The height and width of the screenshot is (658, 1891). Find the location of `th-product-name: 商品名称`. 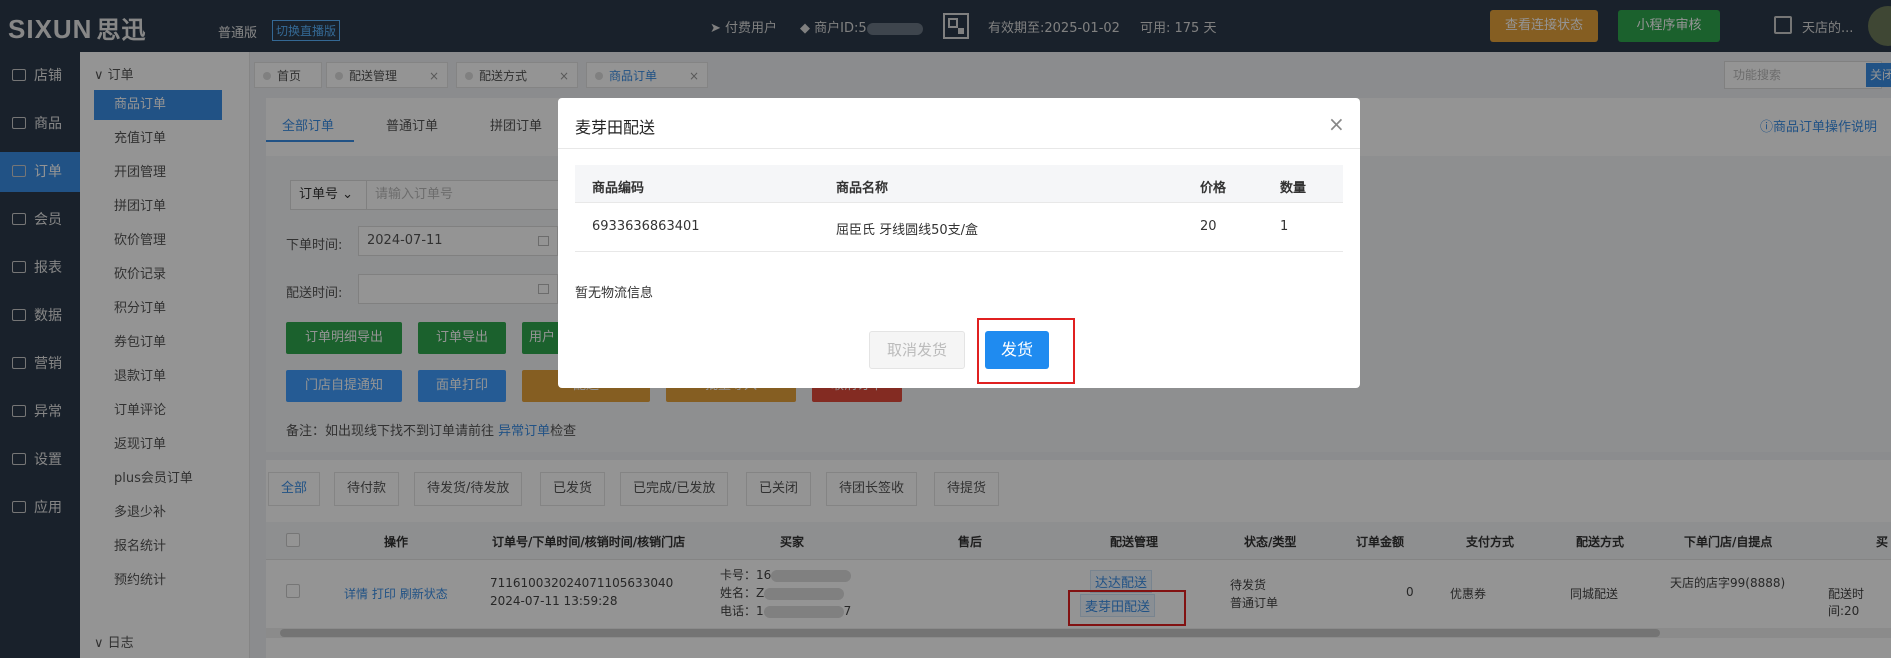

th-product-name: 商品名称 is located at coordinates (862, 188).